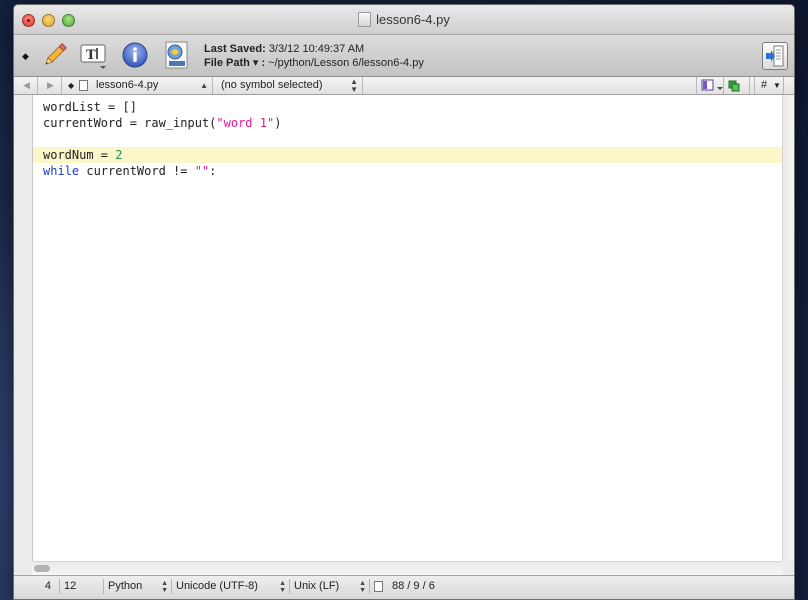 Image resolution: width=808 pixels, height=600 pixels. Describe the element at coordinates (408, 155) in the screenshot. I see `current-code-line: wordNum = 2` at that location.